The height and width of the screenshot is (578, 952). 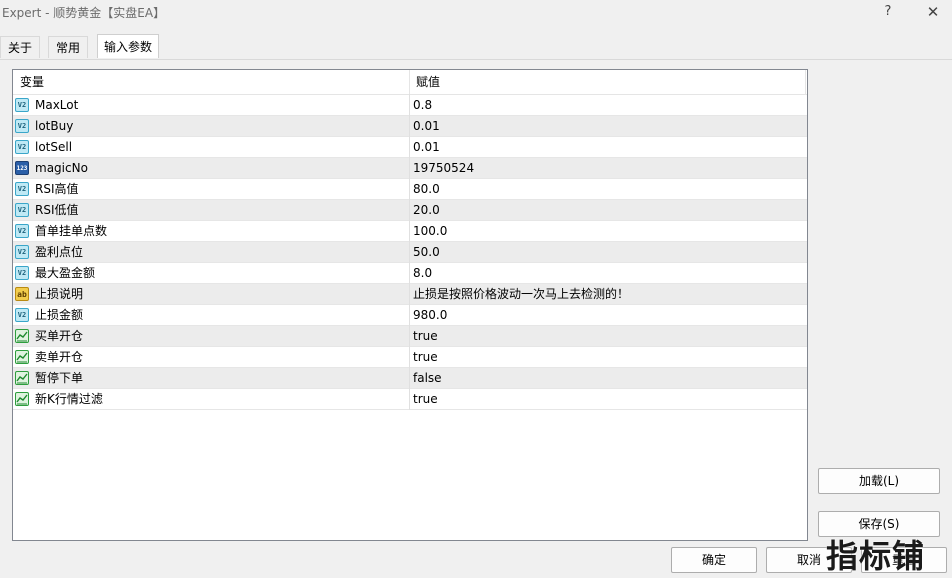 I want to click on column-divider-end, so click(x=805, y=82).